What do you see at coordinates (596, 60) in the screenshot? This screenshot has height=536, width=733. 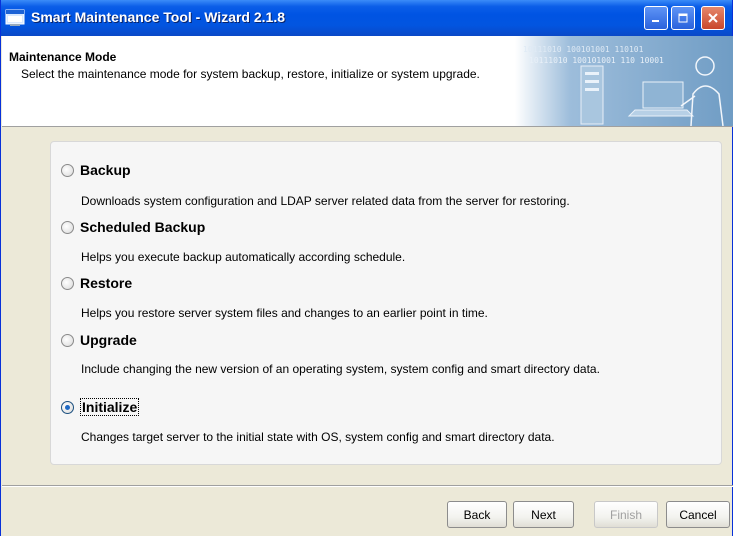 I see `banner-digits-2: 10111010 100101001 110 10001` at bounding box center [596, 60].